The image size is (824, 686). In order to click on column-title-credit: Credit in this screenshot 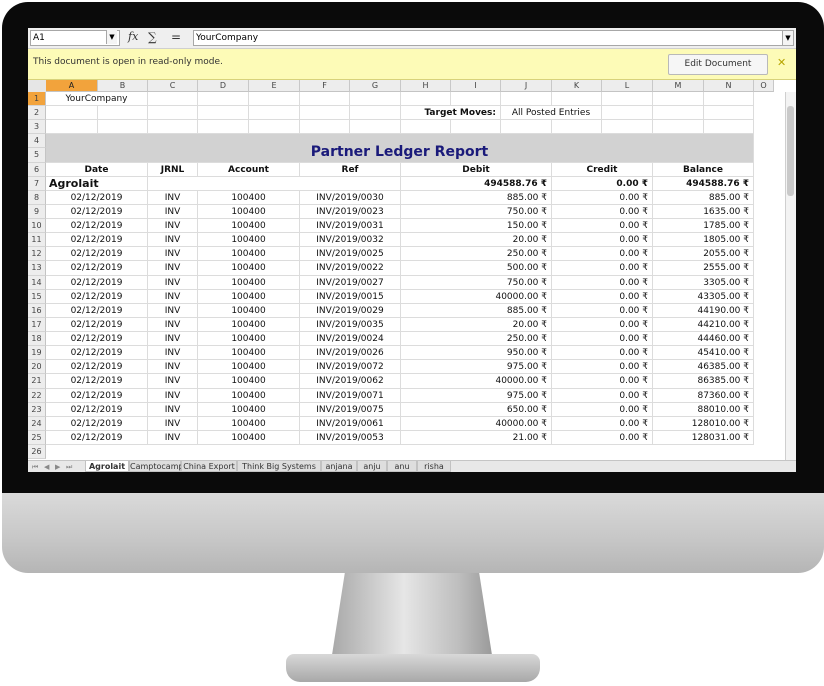, I will do `click(602, 169)`.